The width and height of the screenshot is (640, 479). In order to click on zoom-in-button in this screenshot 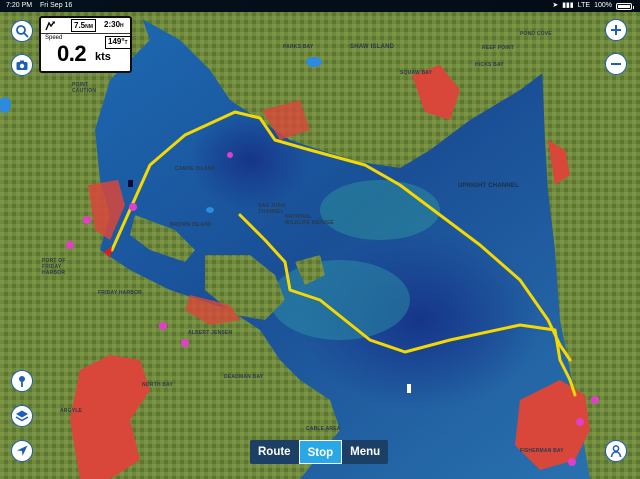, I will do `click(616, 30)`.